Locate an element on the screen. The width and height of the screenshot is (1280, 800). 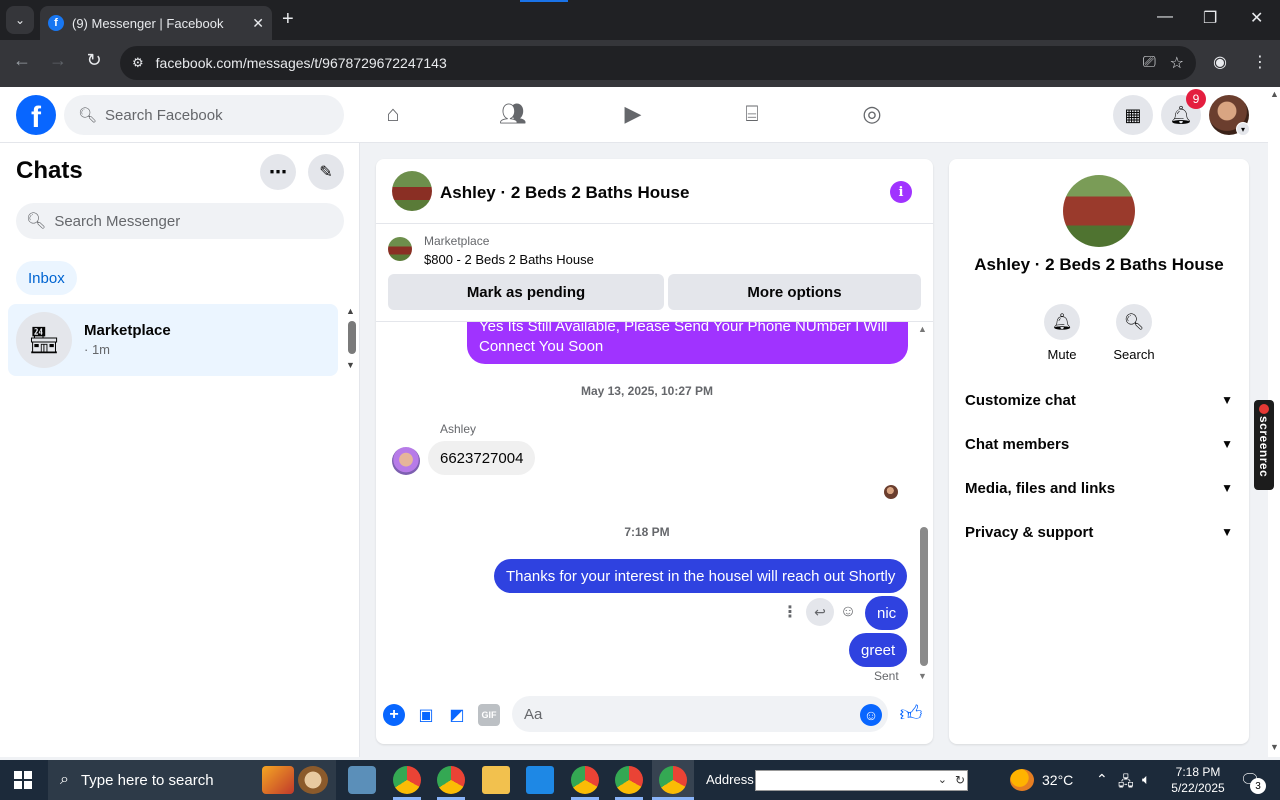
reply-icon: ↩ is located at coordinates (820, 612).